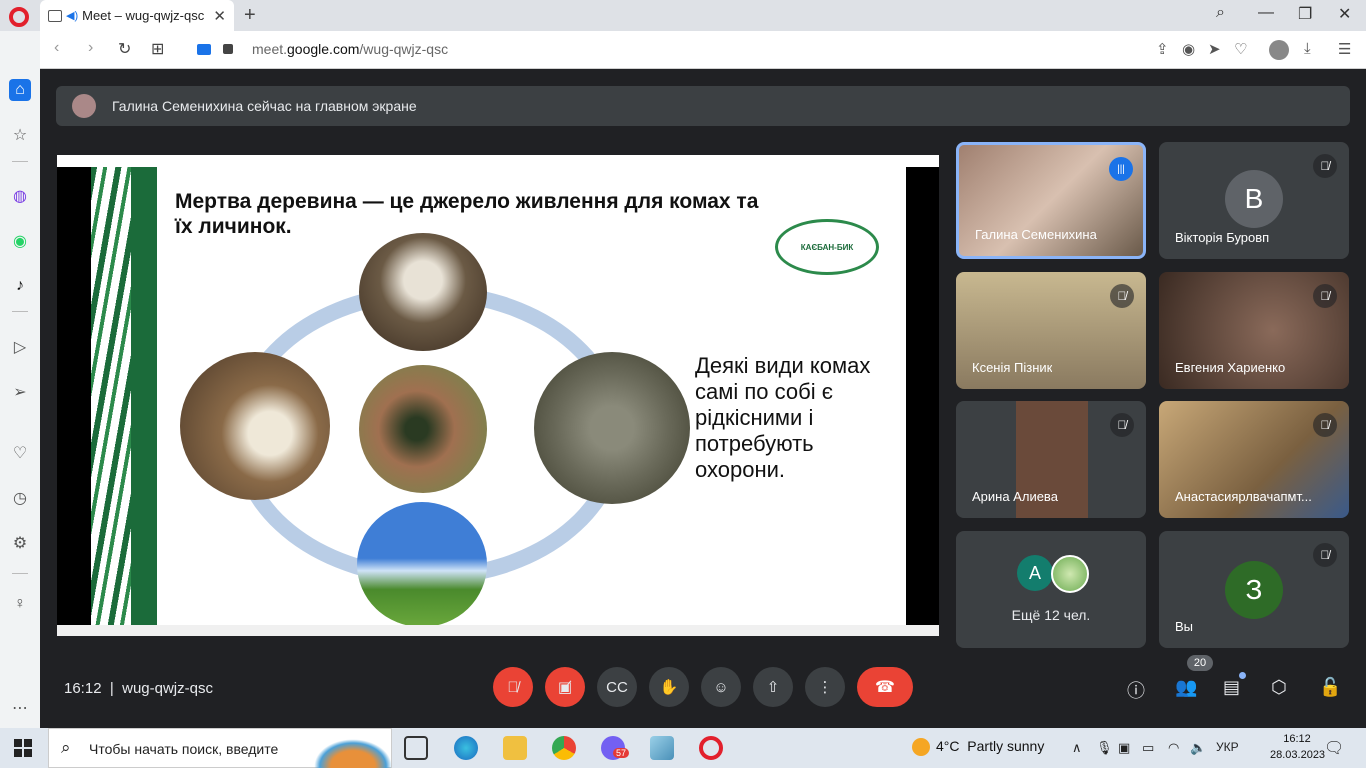  I want to click on tray-expand-icon: ∧, so click(1077, 748).